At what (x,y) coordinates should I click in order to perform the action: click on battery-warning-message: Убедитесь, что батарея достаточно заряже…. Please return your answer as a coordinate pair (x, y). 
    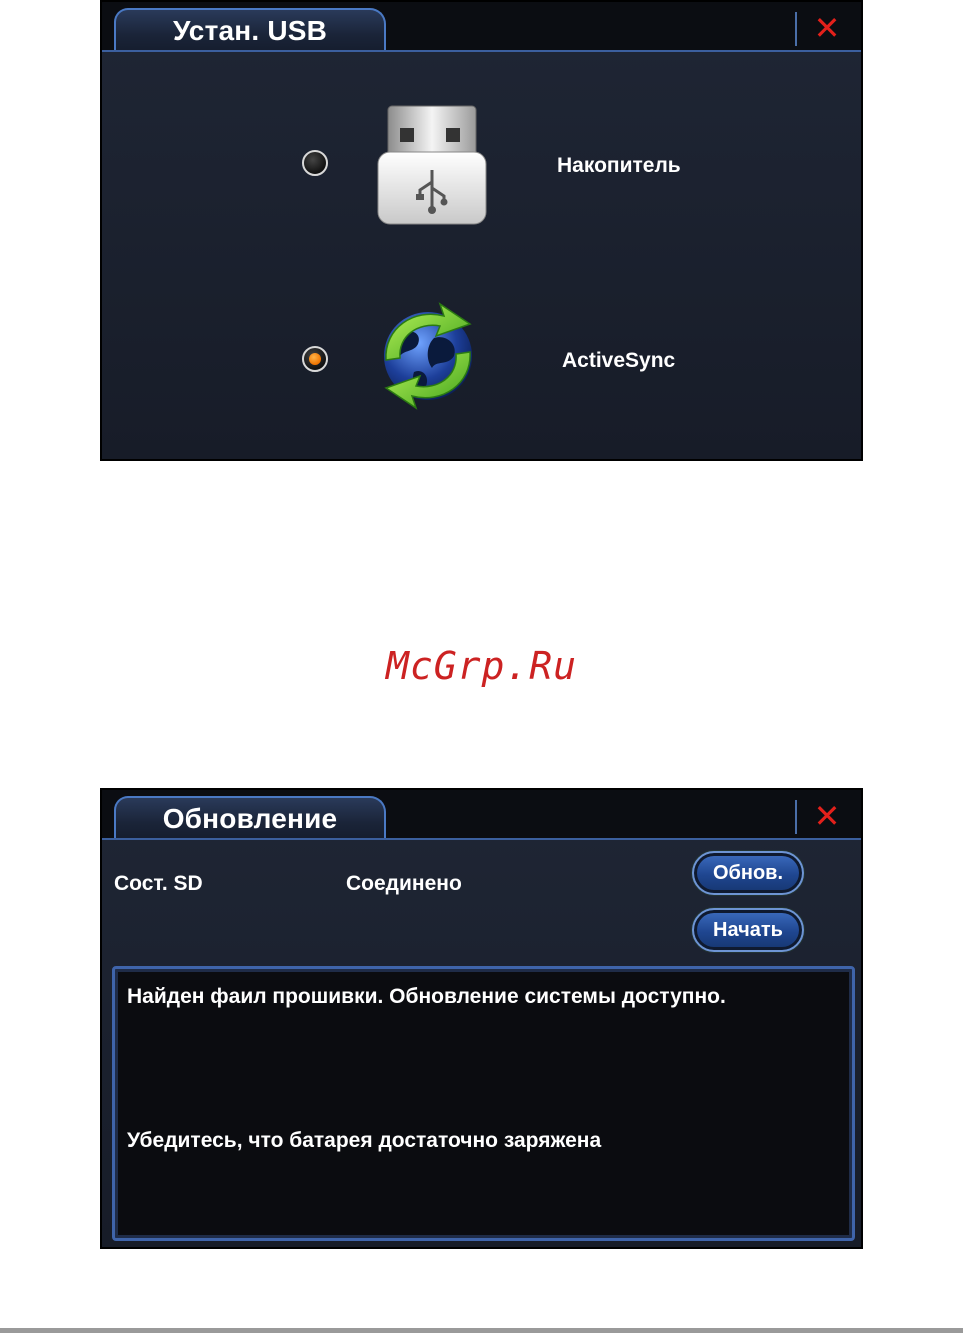
    Looking at the image, I should click on (364, 1140).